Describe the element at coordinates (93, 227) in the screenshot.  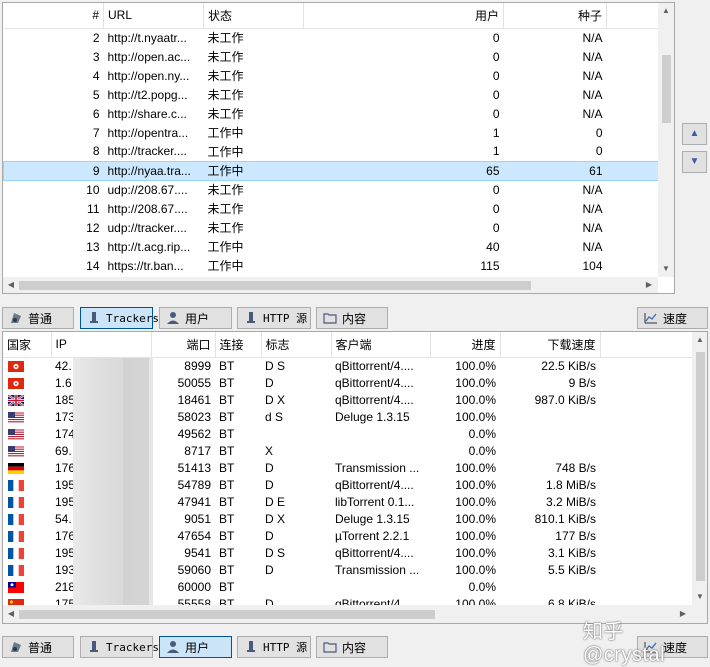
I see `tracker-index: 12` at that location.